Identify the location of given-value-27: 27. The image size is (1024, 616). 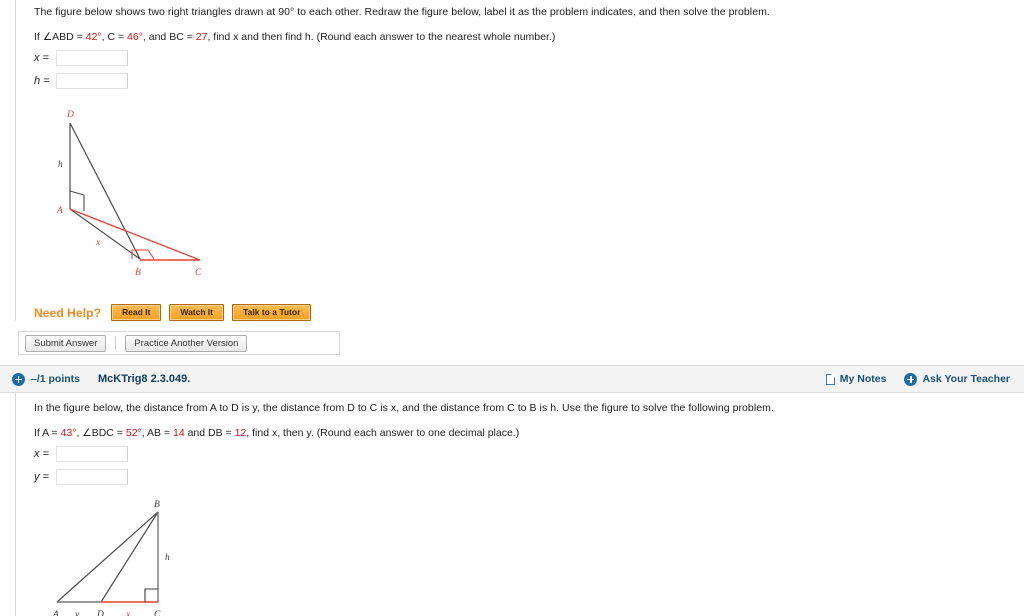
(201, 37).